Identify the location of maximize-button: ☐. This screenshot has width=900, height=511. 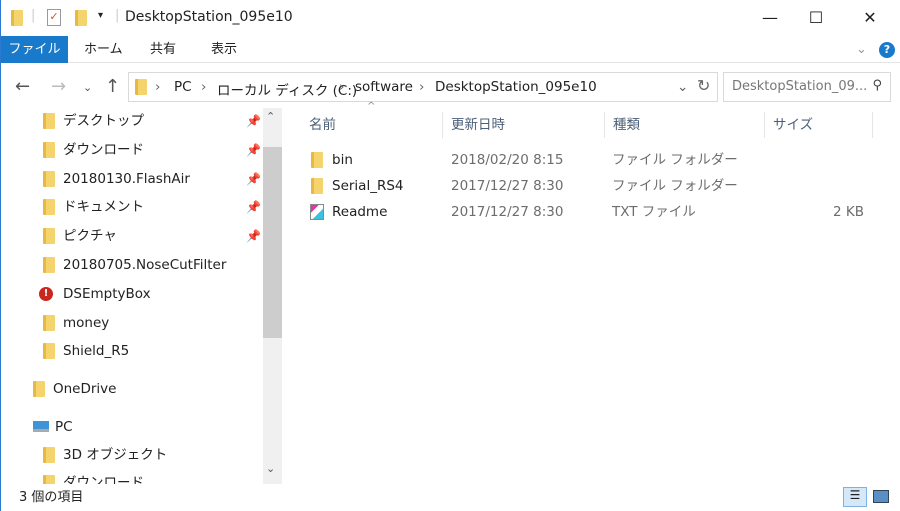
(816, 18).